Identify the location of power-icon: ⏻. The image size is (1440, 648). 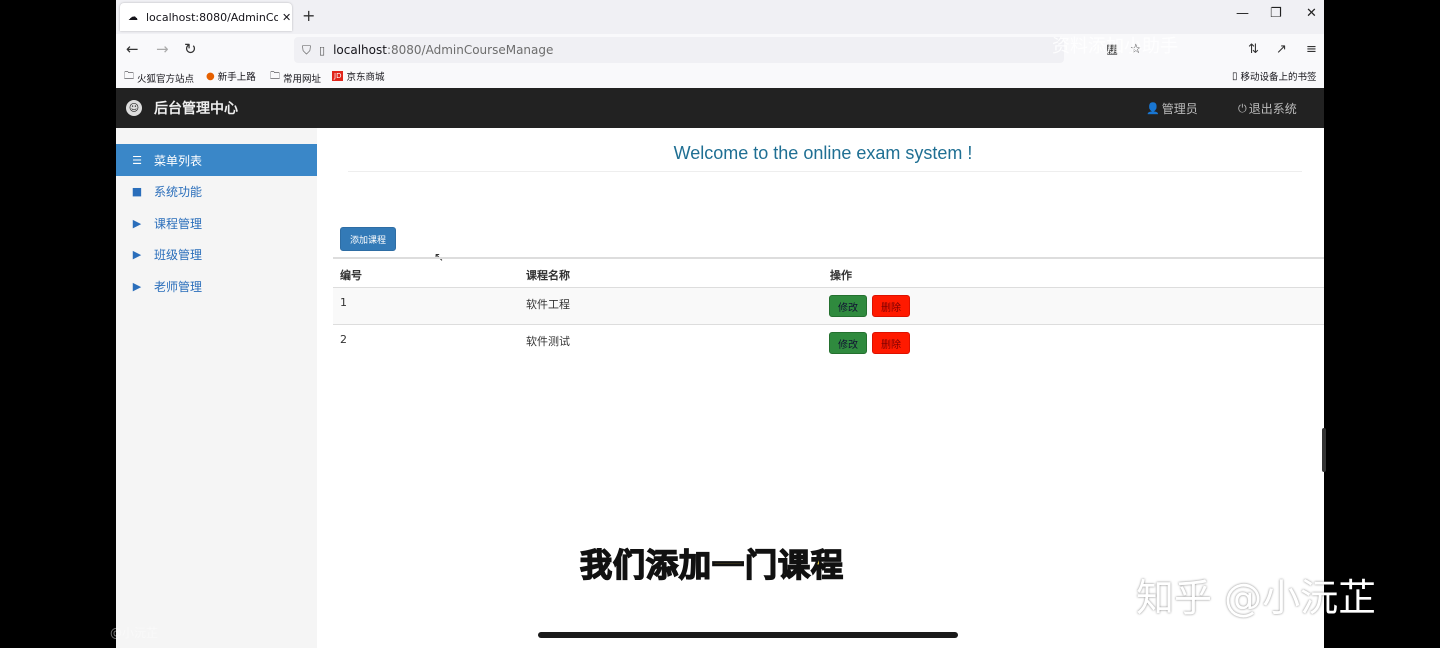
(1242, 108).